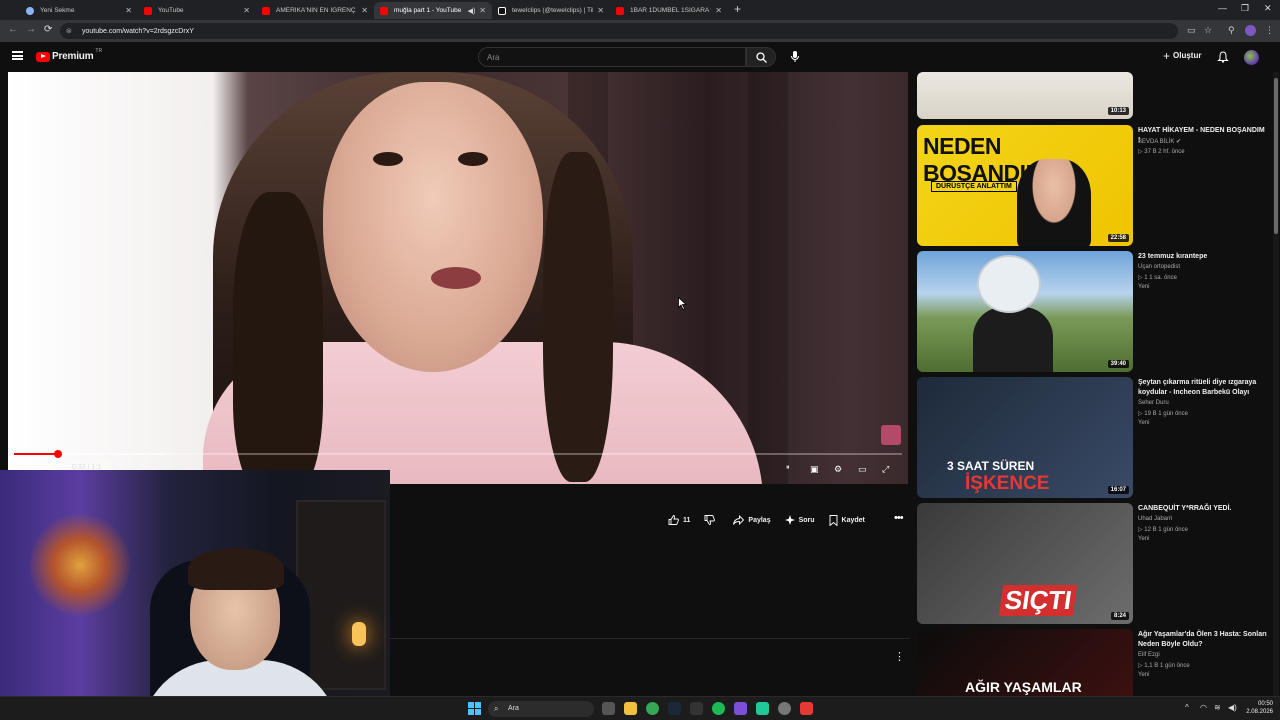 The height and width of the screenshot is (720, 1280). I want to click on bookmark-star-icon: ☆, so click(1208, 30).